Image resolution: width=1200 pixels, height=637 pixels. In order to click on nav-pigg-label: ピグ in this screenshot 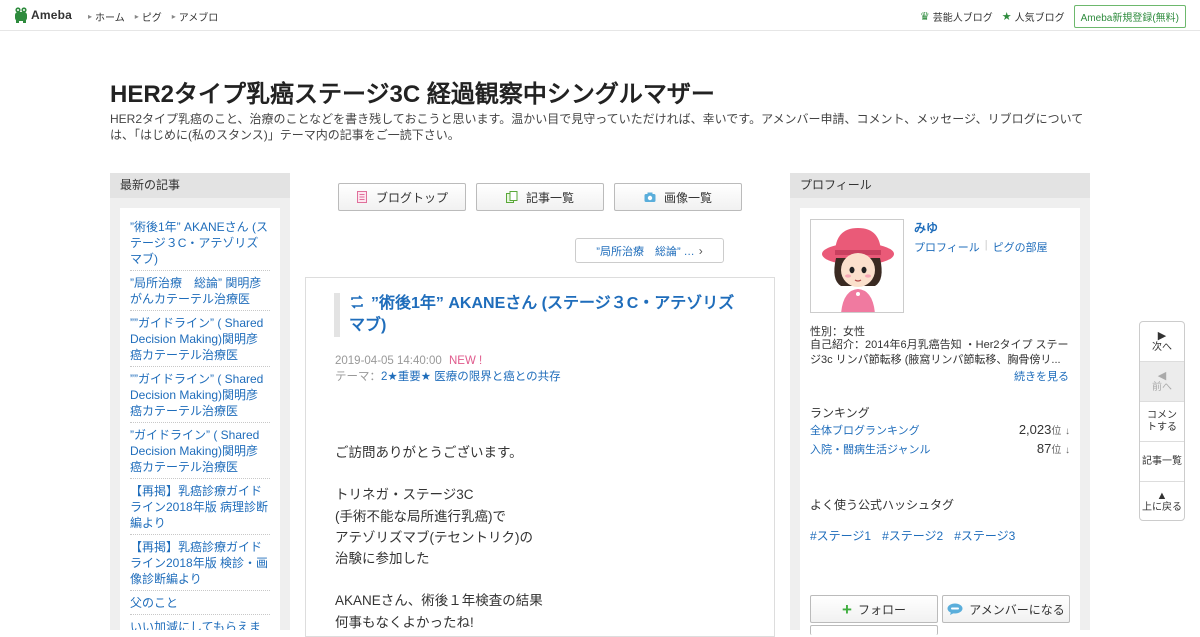, I will do `click(151, 18)`.